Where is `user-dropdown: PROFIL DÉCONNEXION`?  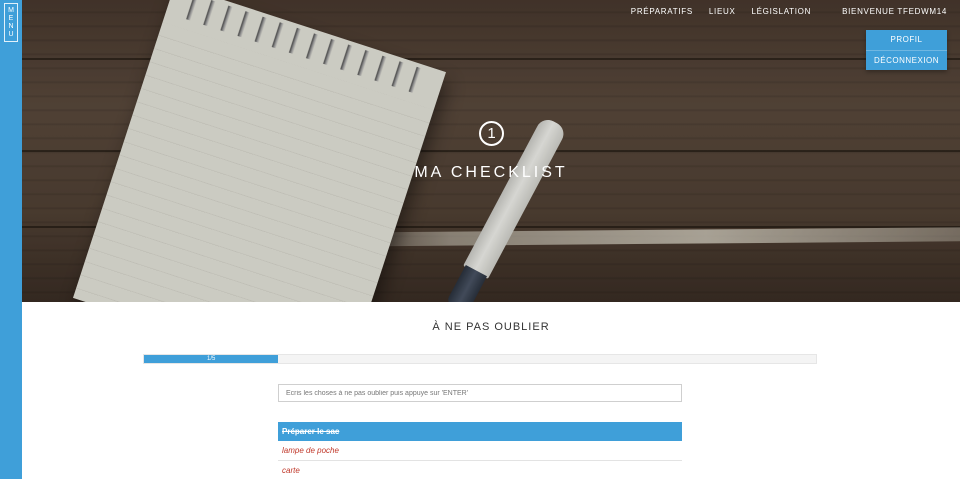
user-dropdown: PROFIL DÉCONNEXION is located at coordinates (906, 50).